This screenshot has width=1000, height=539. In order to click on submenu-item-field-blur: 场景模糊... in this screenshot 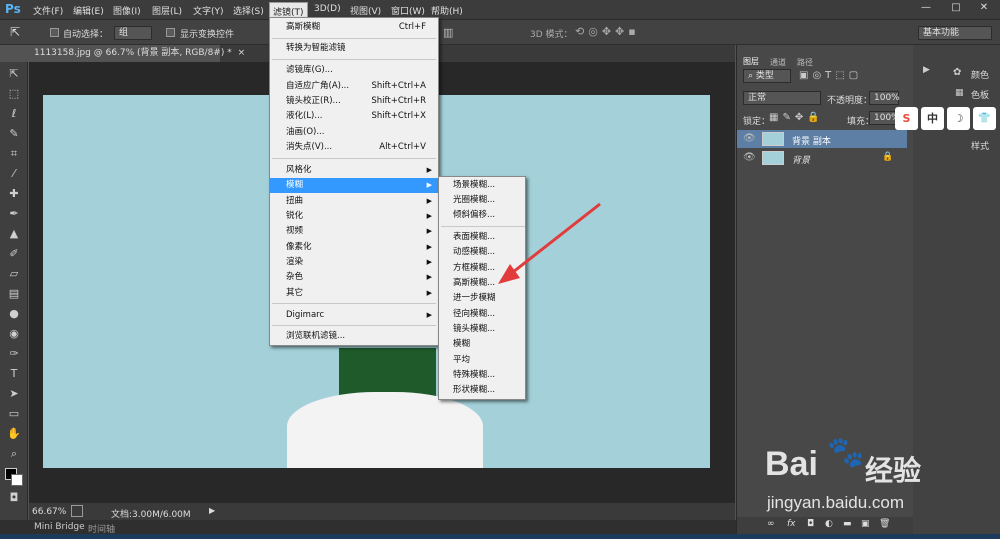, I will do `click(482, 185)`.